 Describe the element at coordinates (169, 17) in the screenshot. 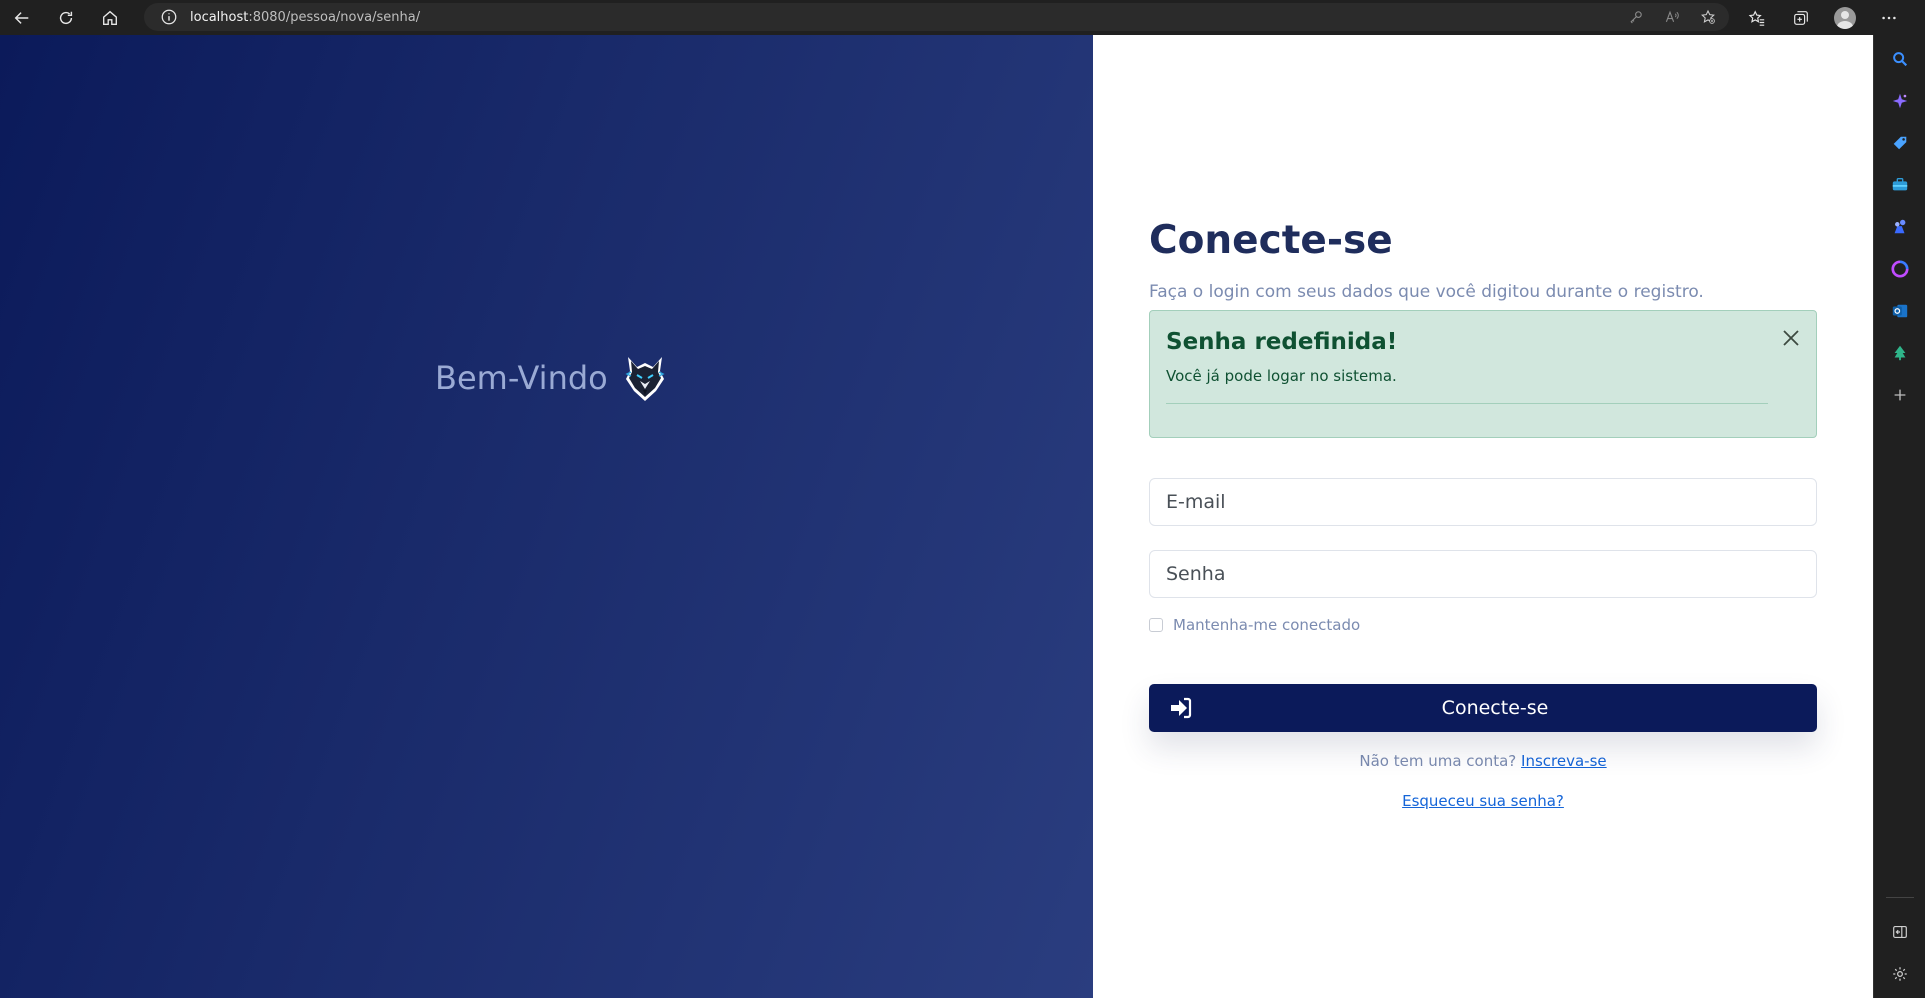

I see `info-icon` at that location.